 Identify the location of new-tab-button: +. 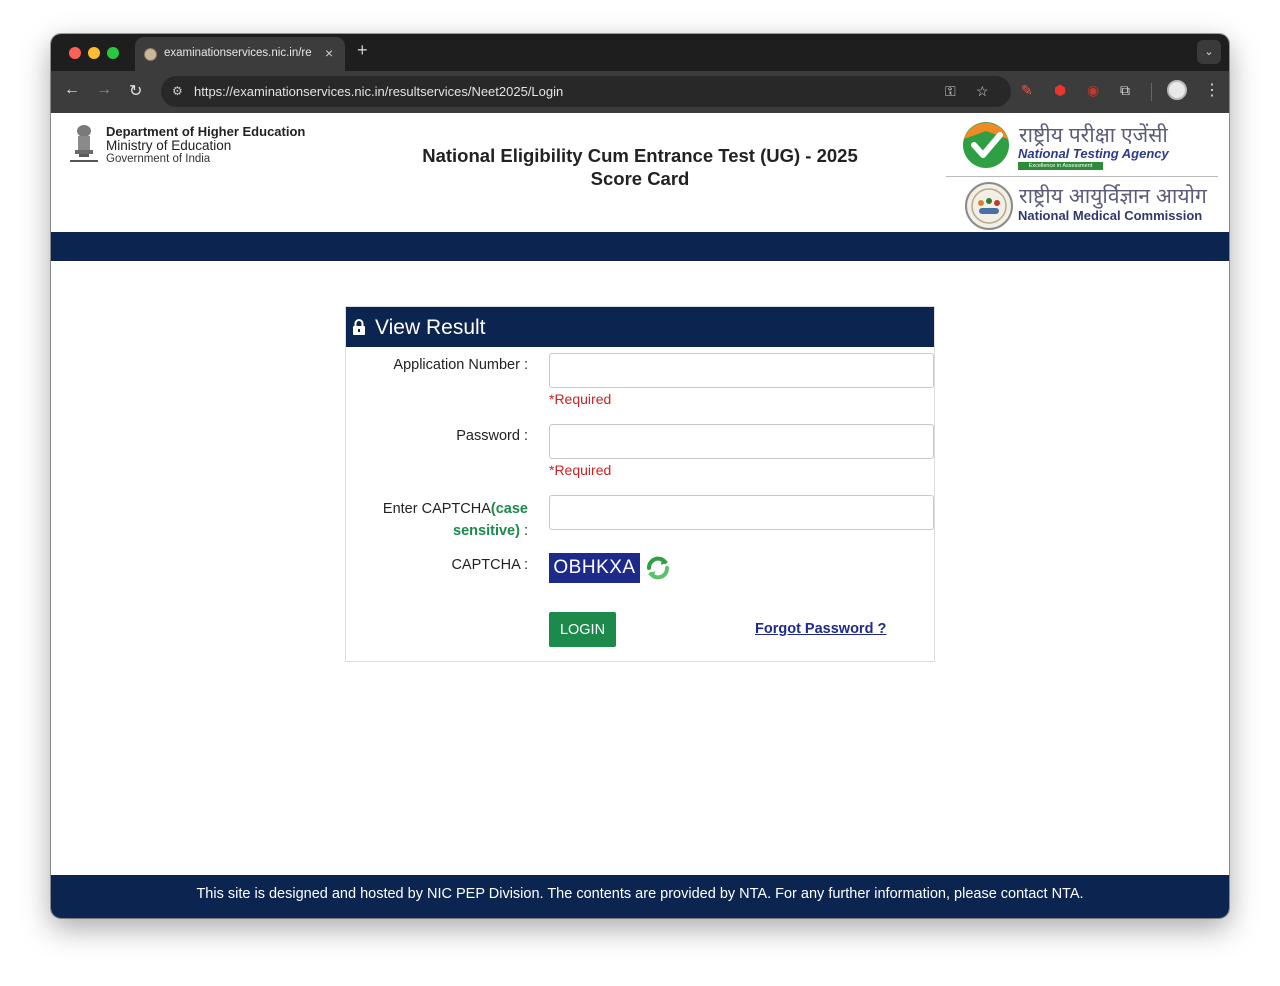
(362, 50).